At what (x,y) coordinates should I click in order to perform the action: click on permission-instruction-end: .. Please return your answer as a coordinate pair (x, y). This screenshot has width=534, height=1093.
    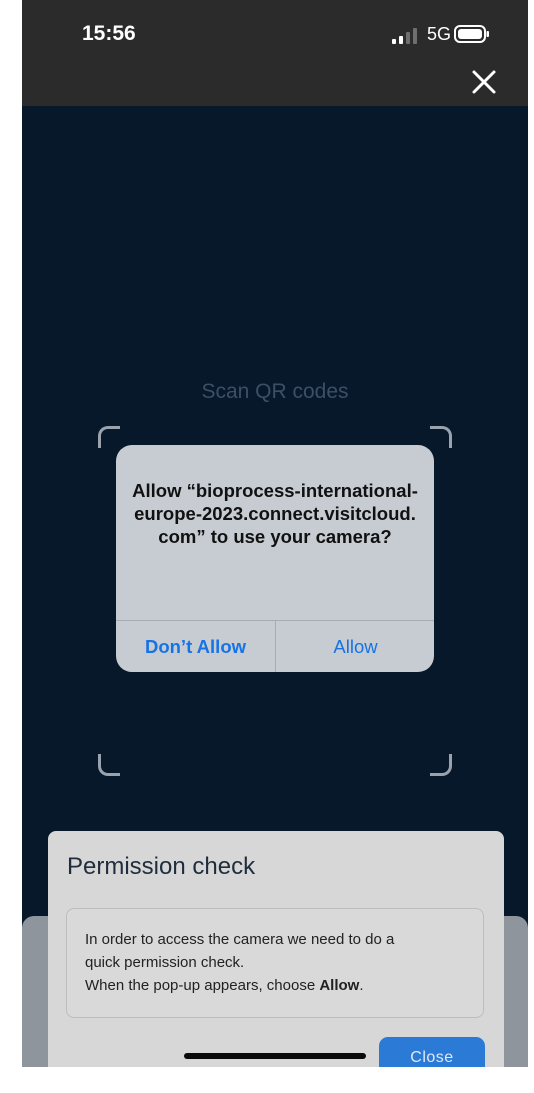
    Looking at the image, I should click on (361, 985).